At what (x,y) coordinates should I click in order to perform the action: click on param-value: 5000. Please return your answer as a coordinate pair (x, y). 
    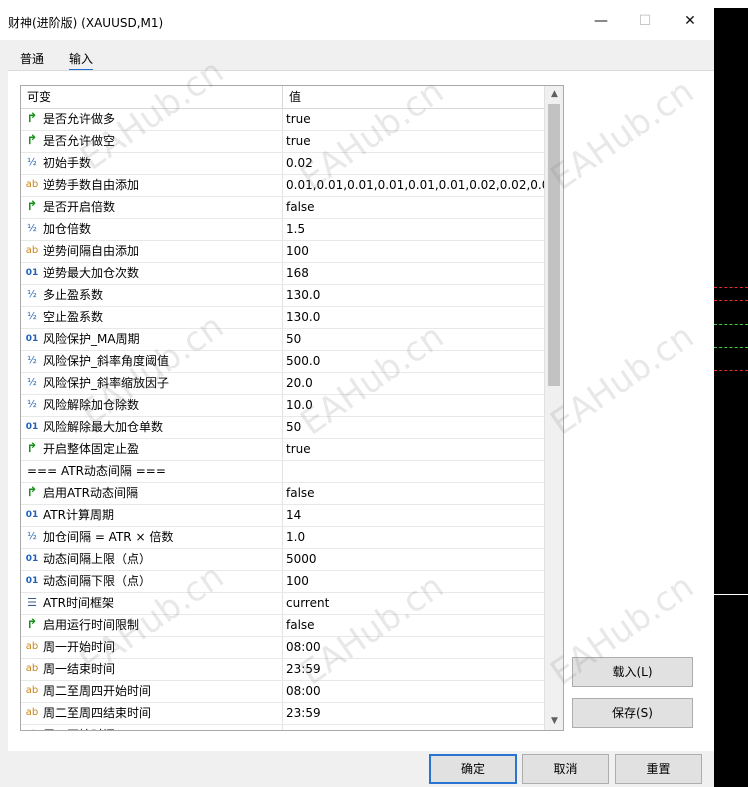
    Looking at the image, I should click on (413, 559).